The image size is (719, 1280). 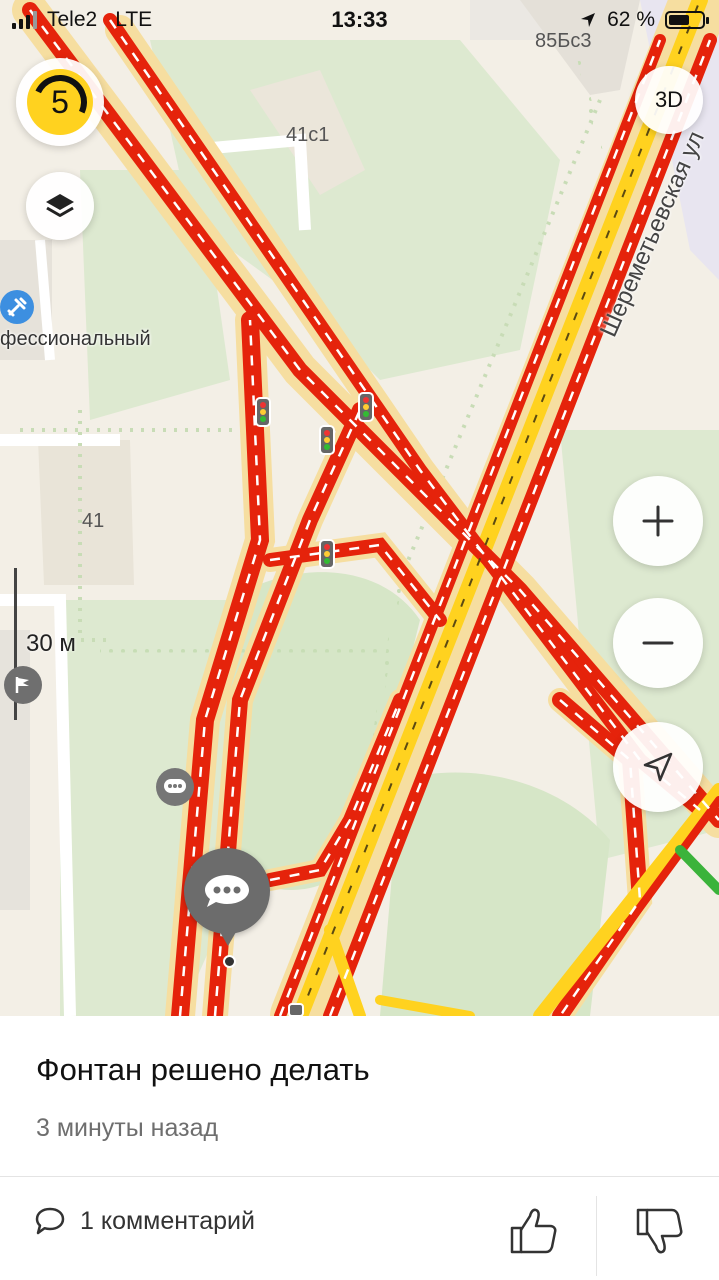 What do you see at coordinates (167, 1220) in the screenshot?
I see `comments-label: 1 комментарий` at bounding box center [167, 1220].